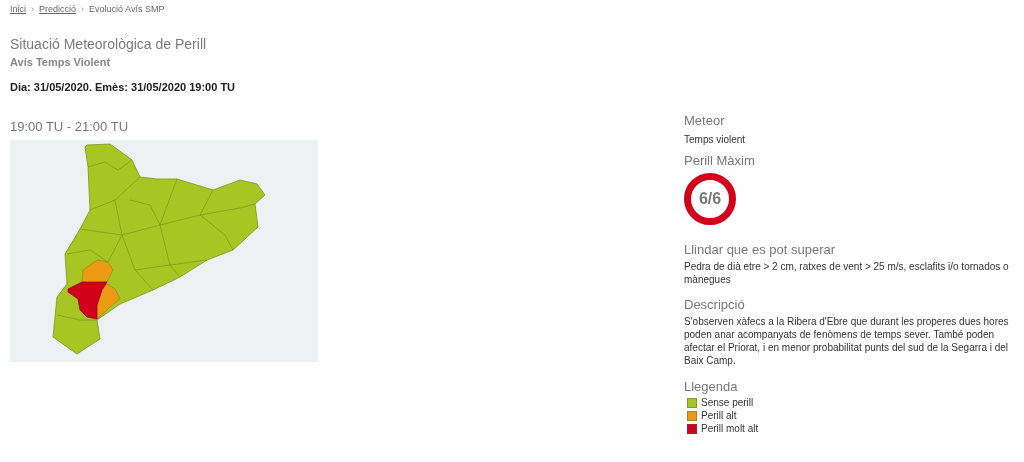 The image size is (1024, 462). What do you see at coordinates (705, 121) in the screenshot?
I see `section-heading: Meteor` at bounding box center [705, 121].